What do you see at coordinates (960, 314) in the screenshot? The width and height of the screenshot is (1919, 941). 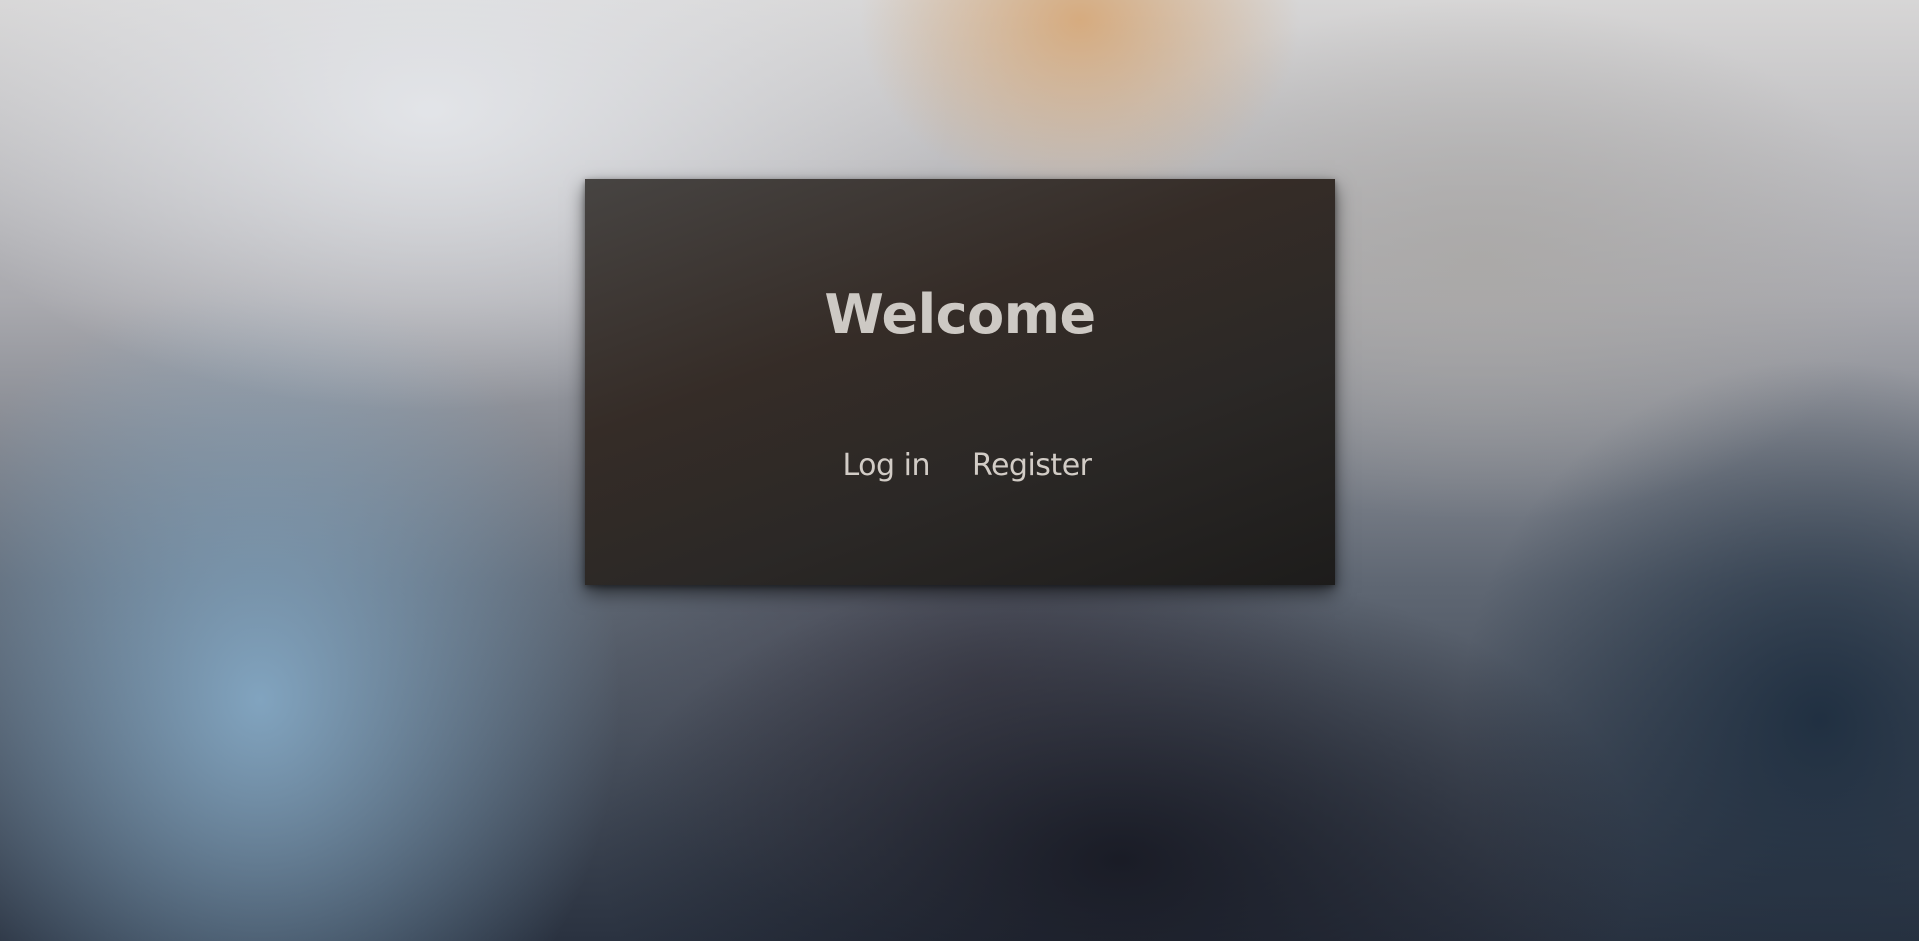 I see `page-title: Welcome` at bounding box center [960, 314].